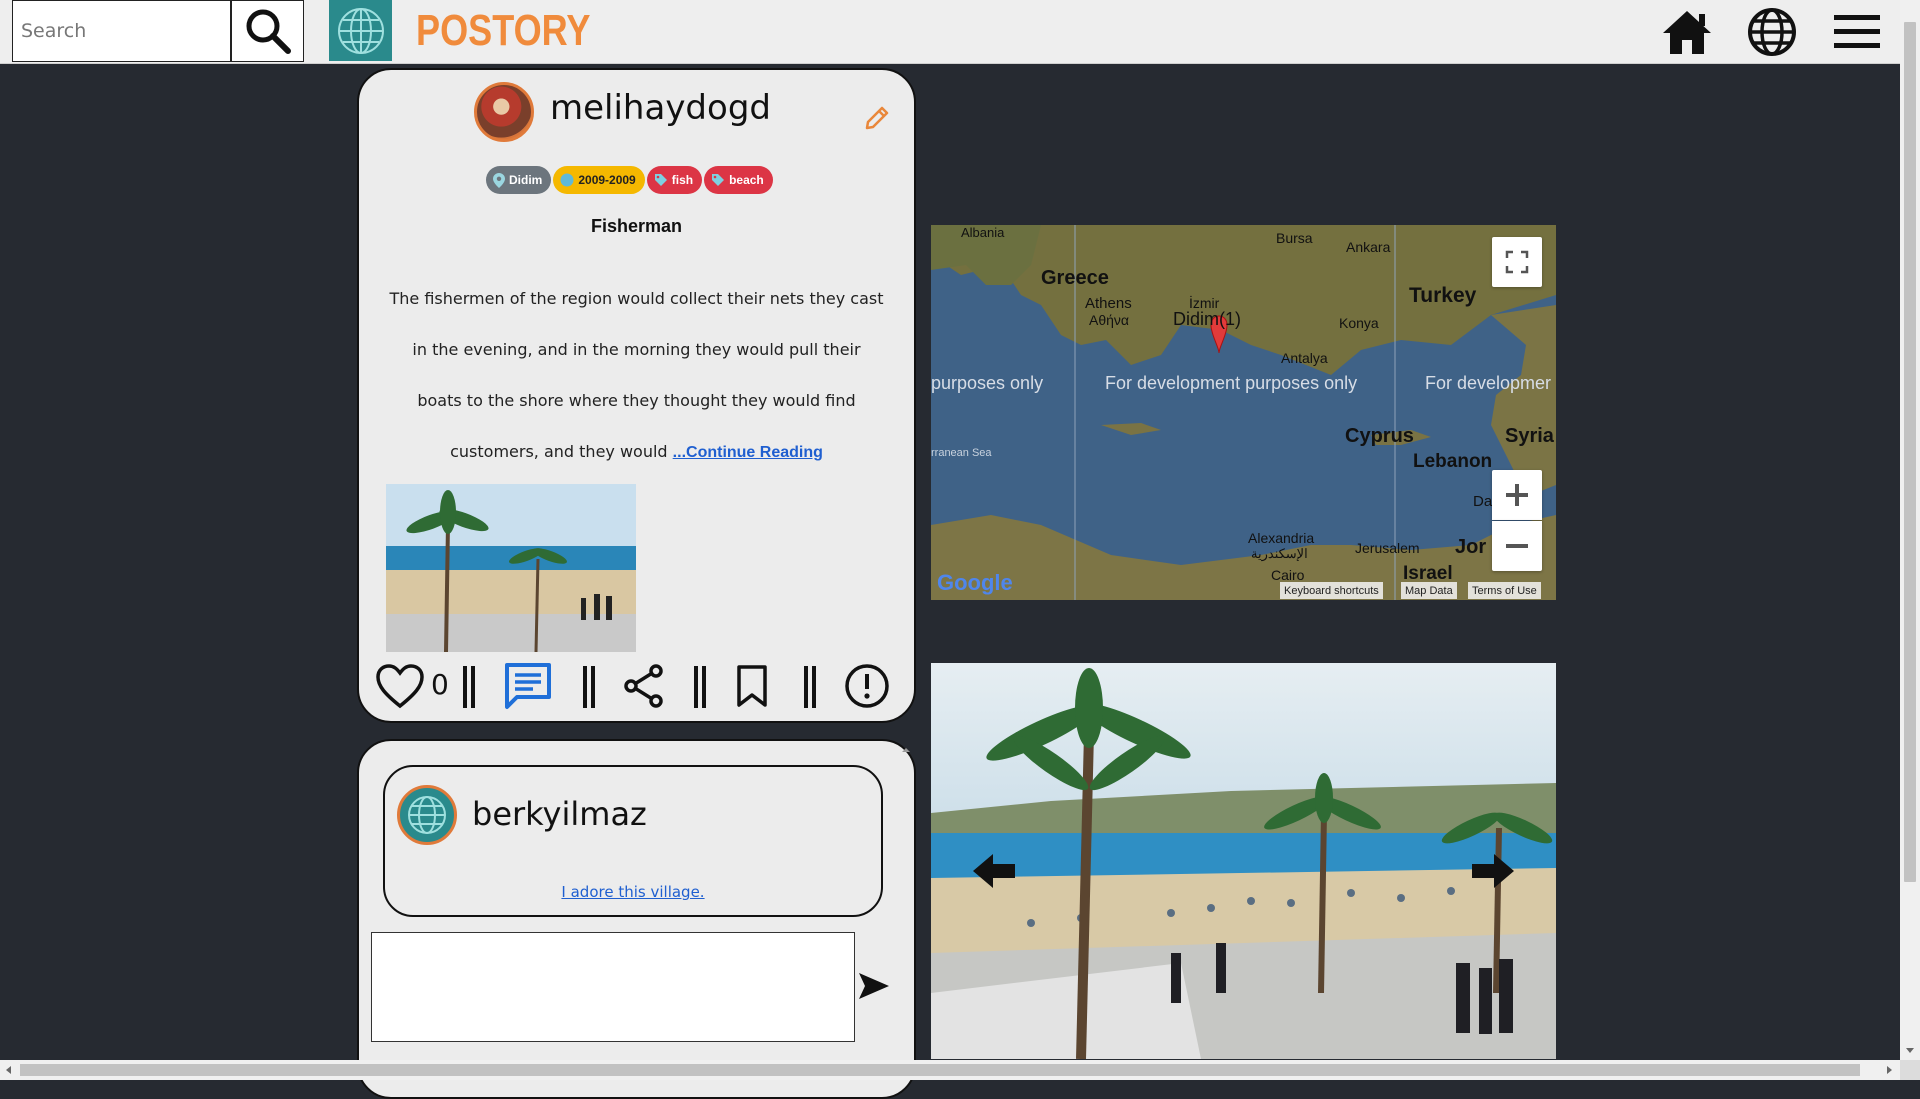 The height and width of the screenshot is (1099, 1920). I want to click on map-label: Bursa, so click(1294, 238).